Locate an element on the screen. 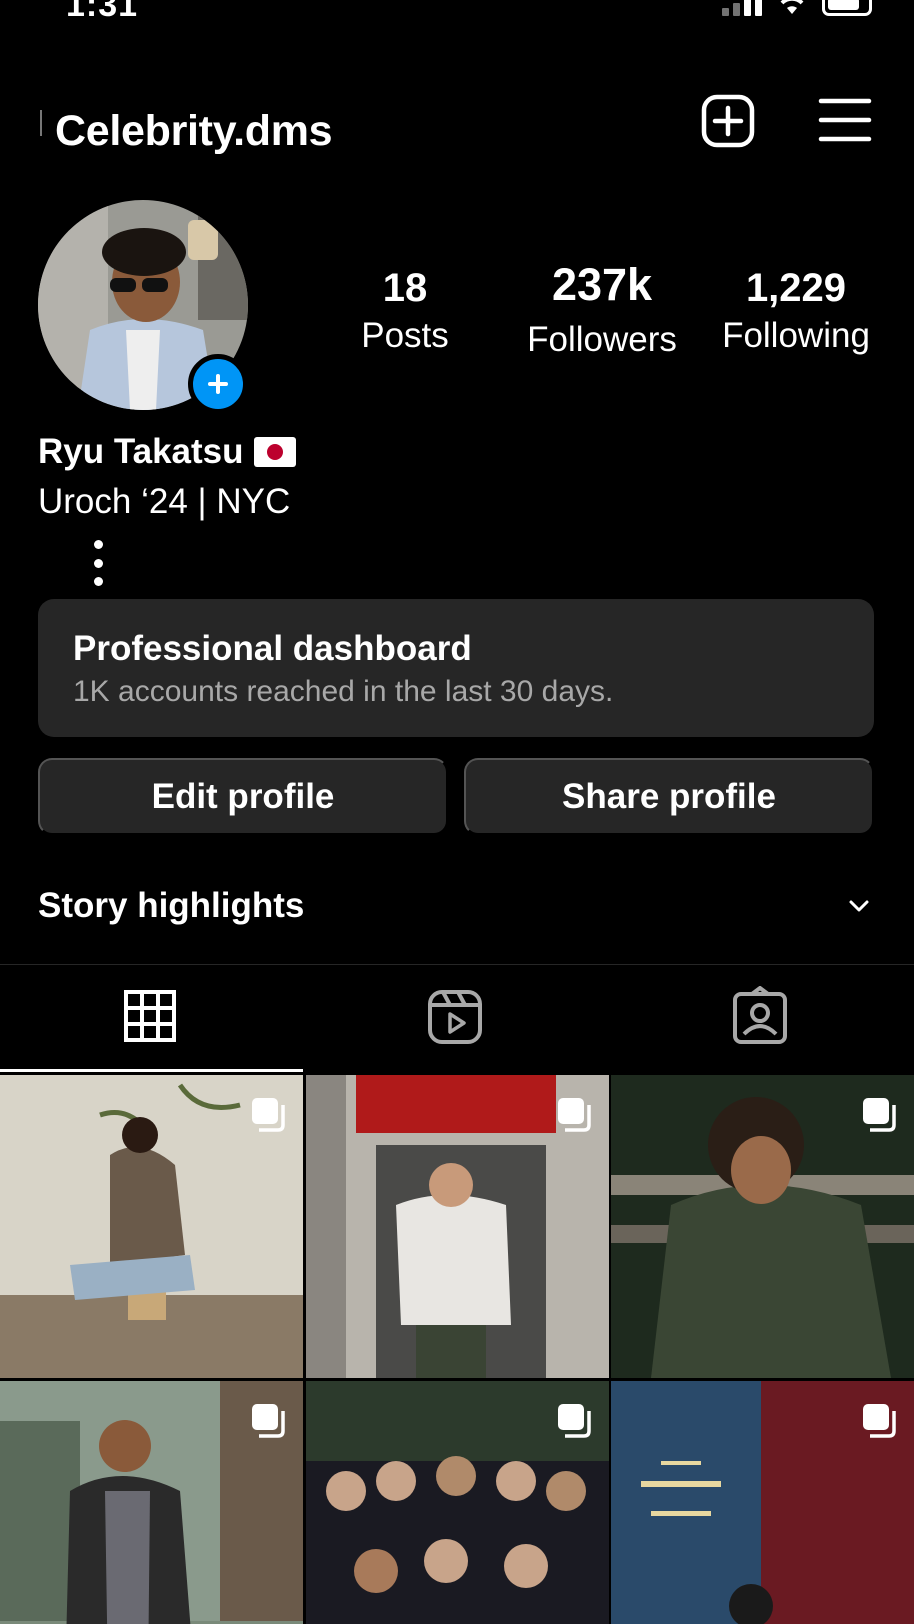 The image size is (914, 1624). display-name: Ryu Takatsu is located at coordinates (167, 452).